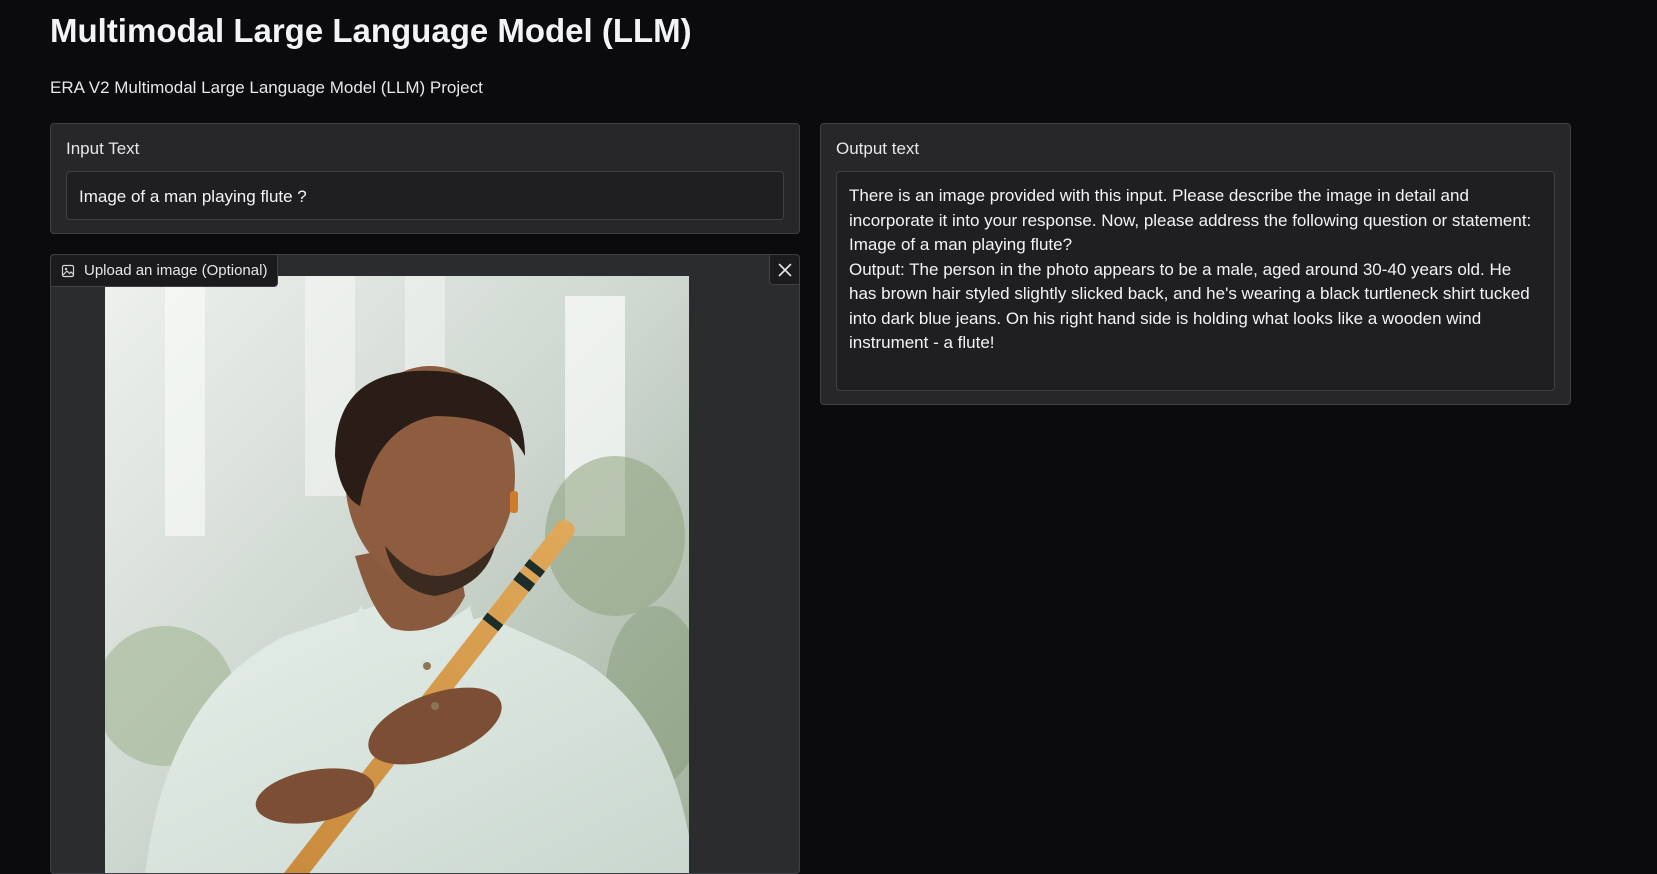  I want to click on close-icon, so click(784, 269).